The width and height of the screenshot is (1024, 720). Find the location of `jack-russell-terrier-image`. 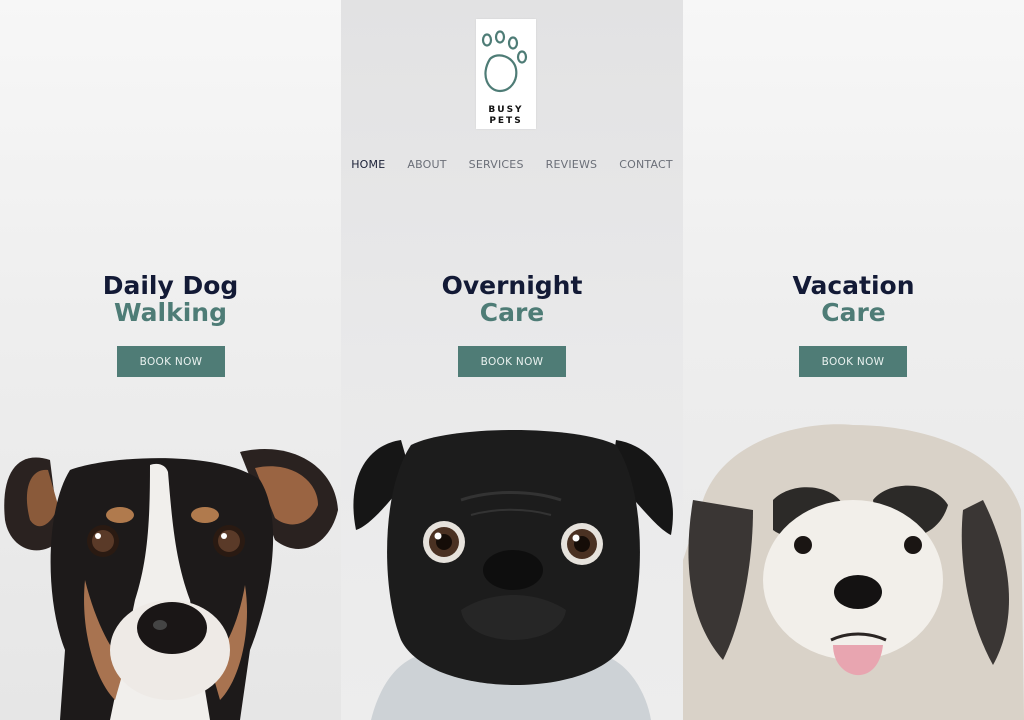

jack-russell-terrier-image is located at coordinates (171, 584).